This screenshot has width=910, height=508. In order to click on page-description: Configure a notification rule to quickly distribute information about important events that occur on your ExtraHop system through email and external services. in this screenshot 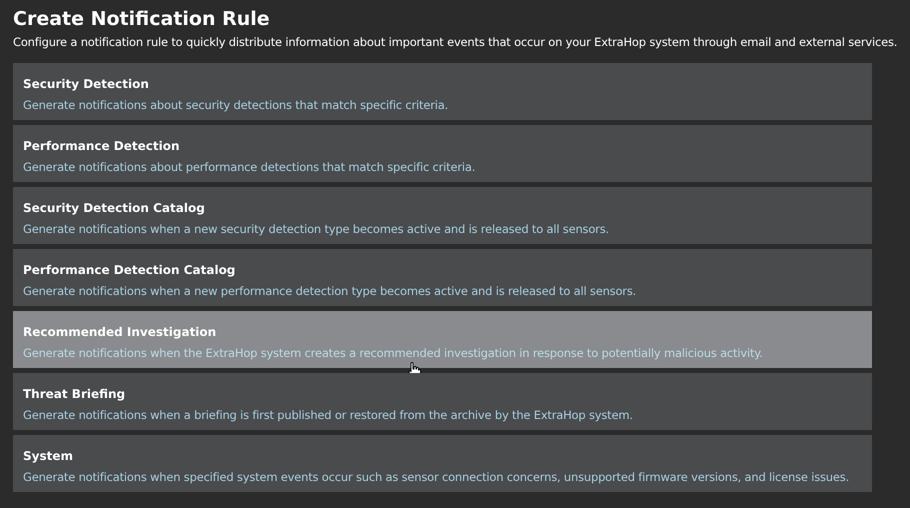, I will do `click(455, 42)`.